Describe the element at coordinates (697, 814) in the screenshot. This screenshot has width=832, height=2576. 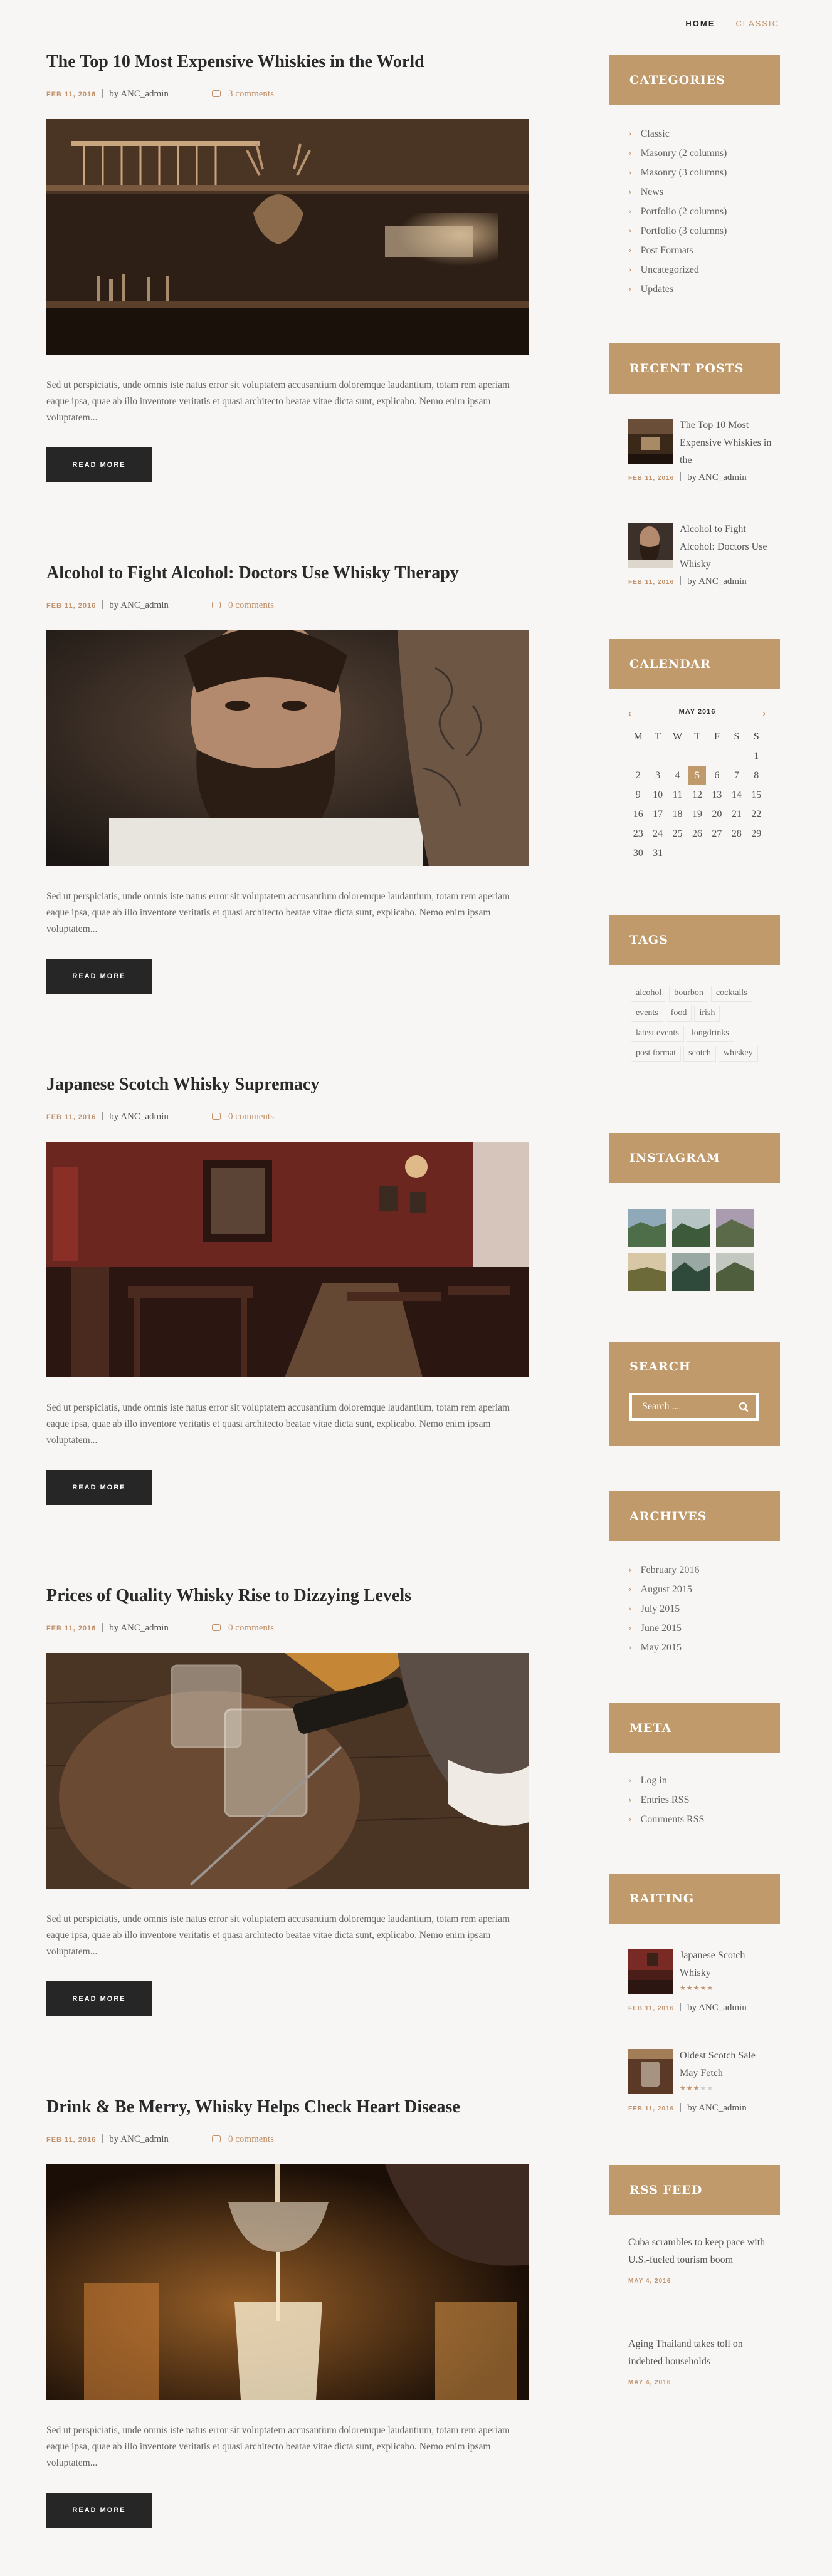
I see `calendar-day: 19` at that location.